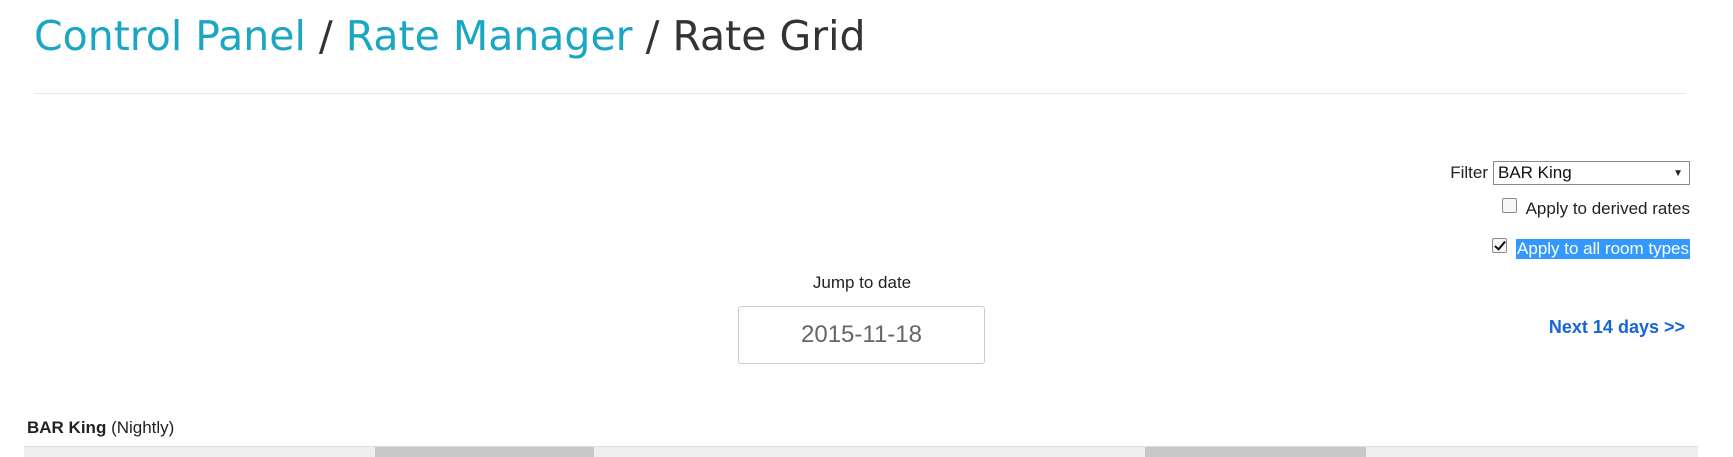  I want to click on next-14-days-link: Next 14 days >>, so click(1617, 327).